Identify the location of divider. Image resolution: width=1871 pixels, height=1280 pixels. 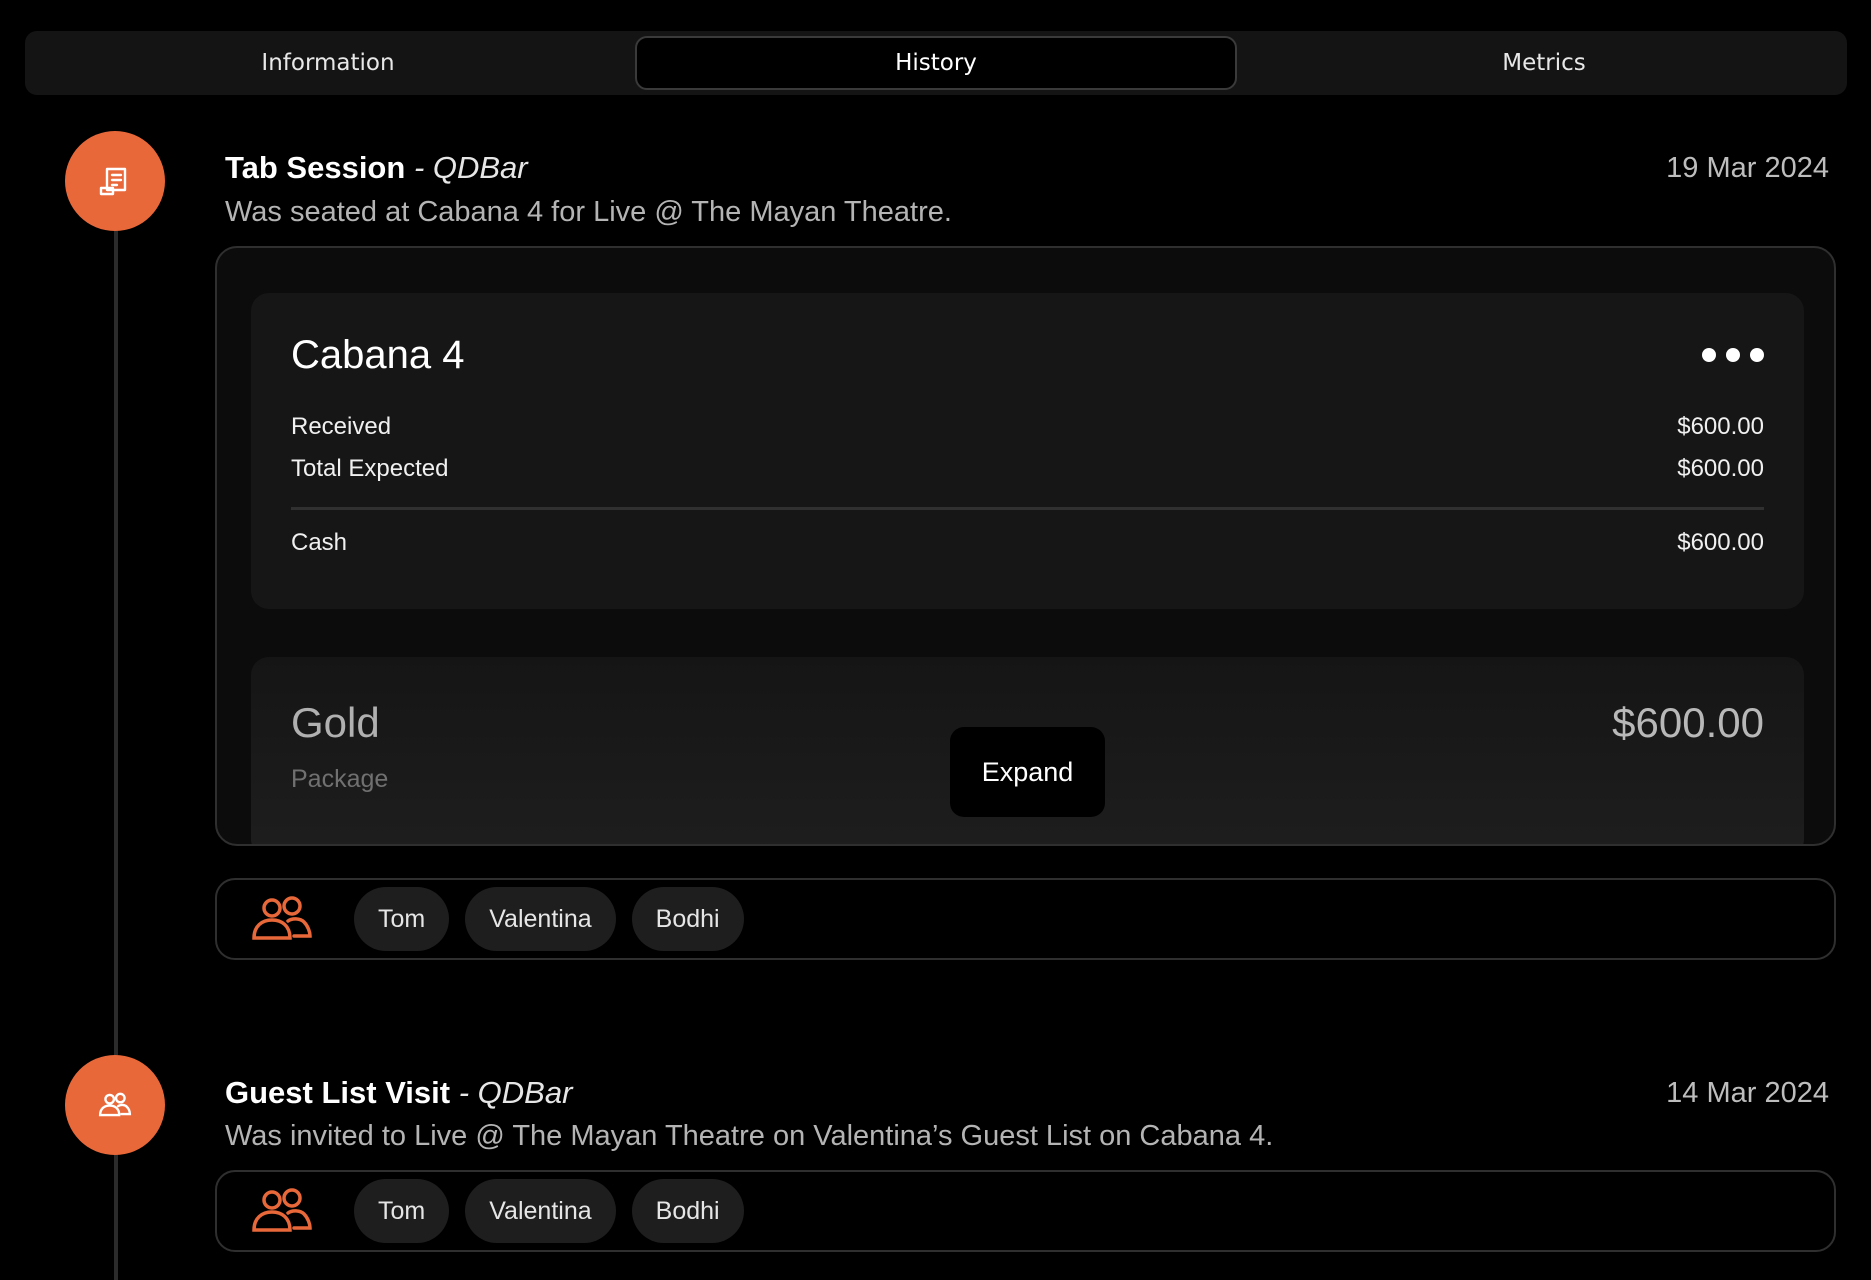
(1027, 508).